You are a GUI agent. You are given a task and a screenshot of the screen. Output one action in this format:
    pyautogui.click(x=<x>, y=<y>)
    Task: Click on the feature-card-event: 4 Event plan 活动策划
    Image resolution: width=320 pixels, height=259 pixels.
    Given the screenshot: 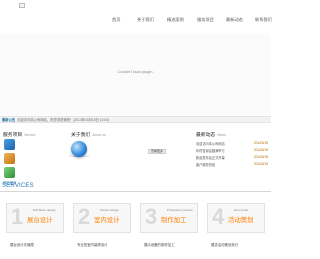 What is the action you would take?
    pyautogui.click(x=236, y=218)
    